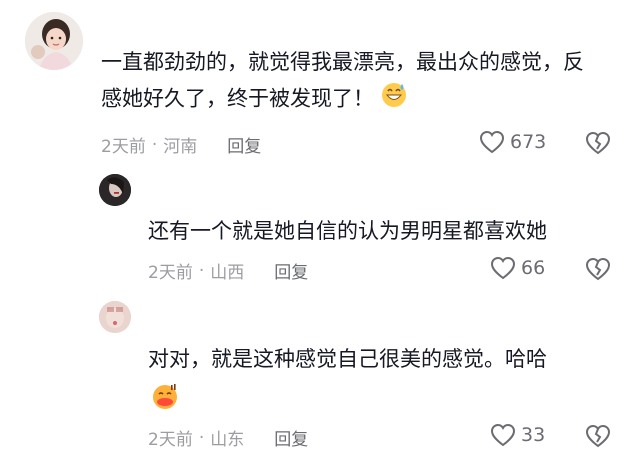 The width and height of the screenshot is (640, 467). What do you see at coordinates (528, 142) in the screenshot?
I see `like-count: 673` at bounding box center [528, 142].